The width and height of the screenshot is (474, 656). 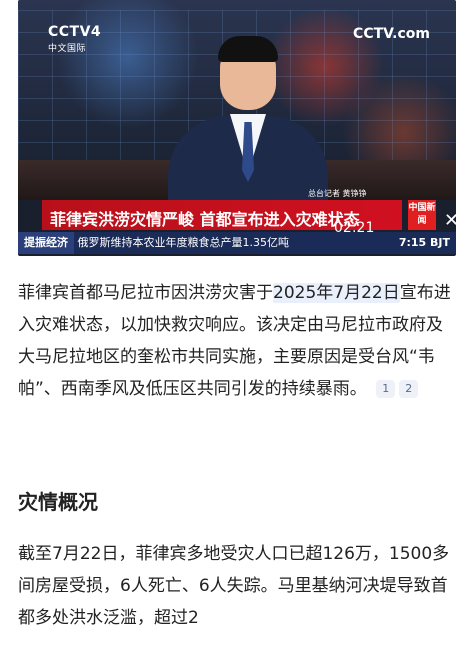 What do you see at coordinates (75, 39) in the screenshot?
I see `channel-logo: CCTV4 中文国际` at bounding box center [75, 39].